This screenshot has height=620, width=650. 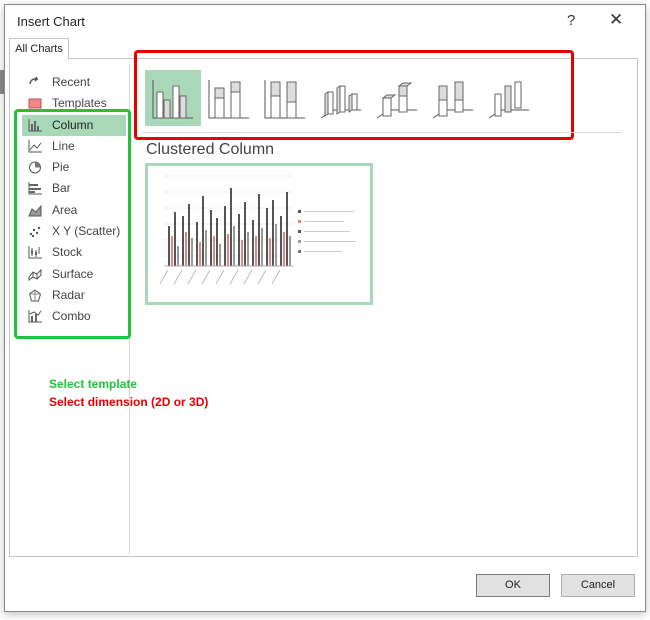 I want to click on cancel-button: Cancel, so click(x=598, y=585).